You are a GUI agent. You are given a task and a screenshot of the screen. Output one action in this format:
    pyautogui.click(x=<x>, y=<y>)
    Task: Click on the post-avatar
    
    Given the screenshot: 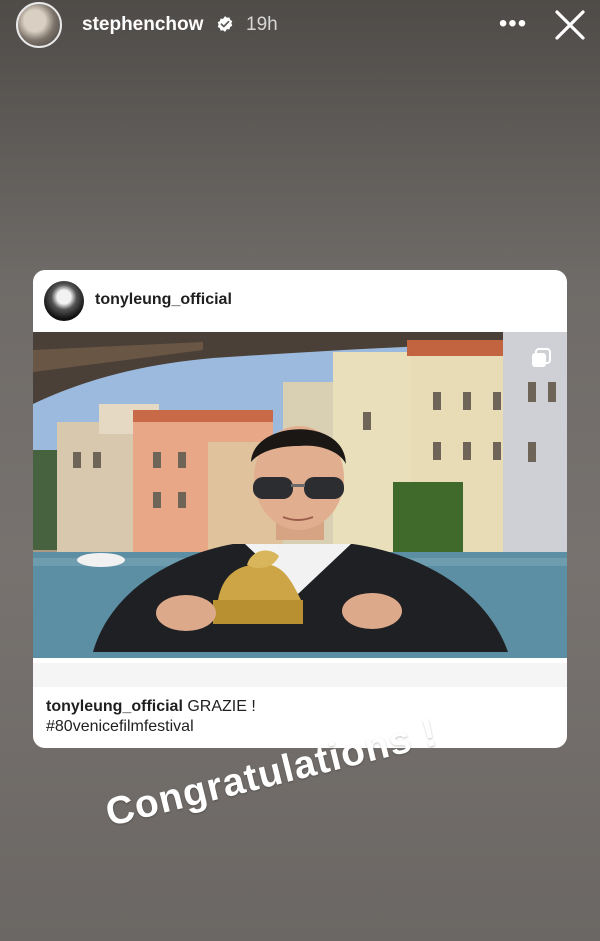 What is the action you would take?
    pyautogui.click(x=64, y=301)
    